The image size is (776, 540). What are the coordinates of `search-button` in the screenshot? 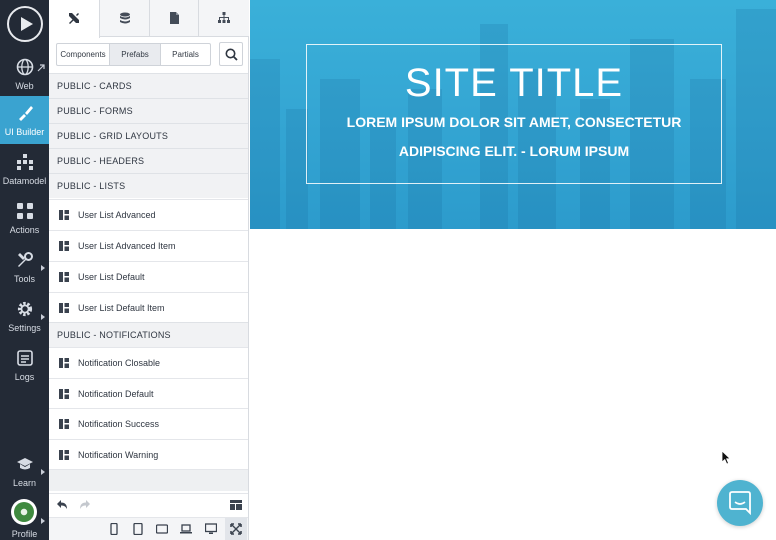 It's located at (231, 54).